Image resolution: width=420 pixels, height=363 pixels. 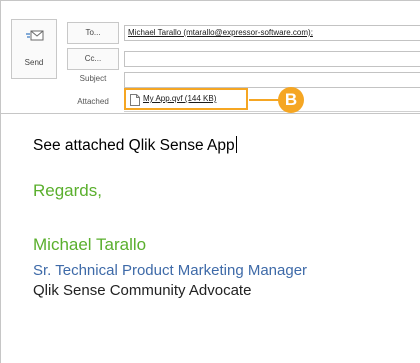 I want to click on body-text: See attached Qlik Sense App, so click(x=134, y=145).